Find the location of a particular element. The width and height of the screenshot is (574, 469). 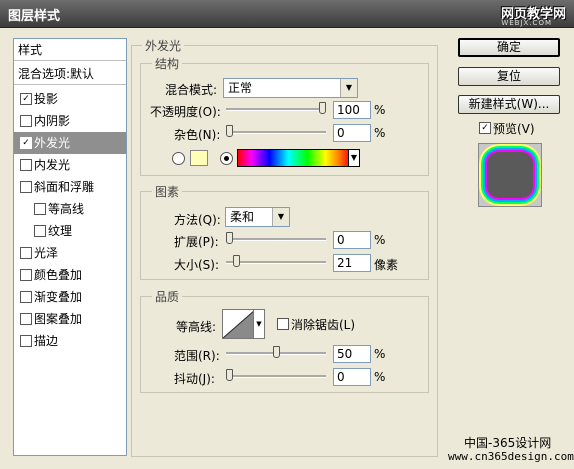

size-unit: 像素 is located at coordinates (386, 265).